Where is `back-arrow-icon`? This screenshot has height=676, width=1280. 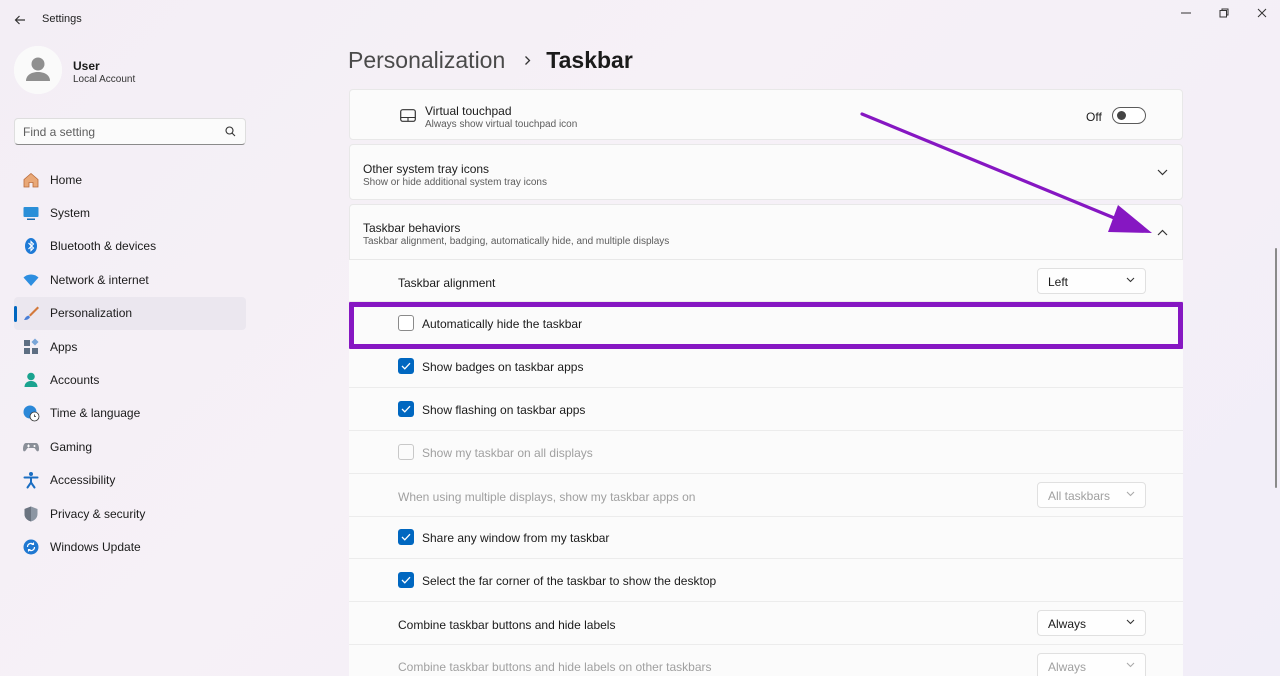 back-arrow-icon is located at coordinates (19, 20).